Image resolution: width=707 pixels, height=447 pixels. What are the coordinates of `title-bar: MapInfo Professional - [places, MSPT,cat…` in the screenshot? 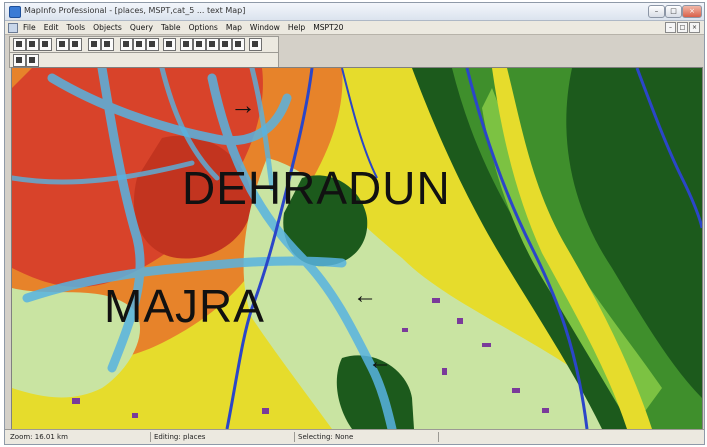 It's located at (354, 12).